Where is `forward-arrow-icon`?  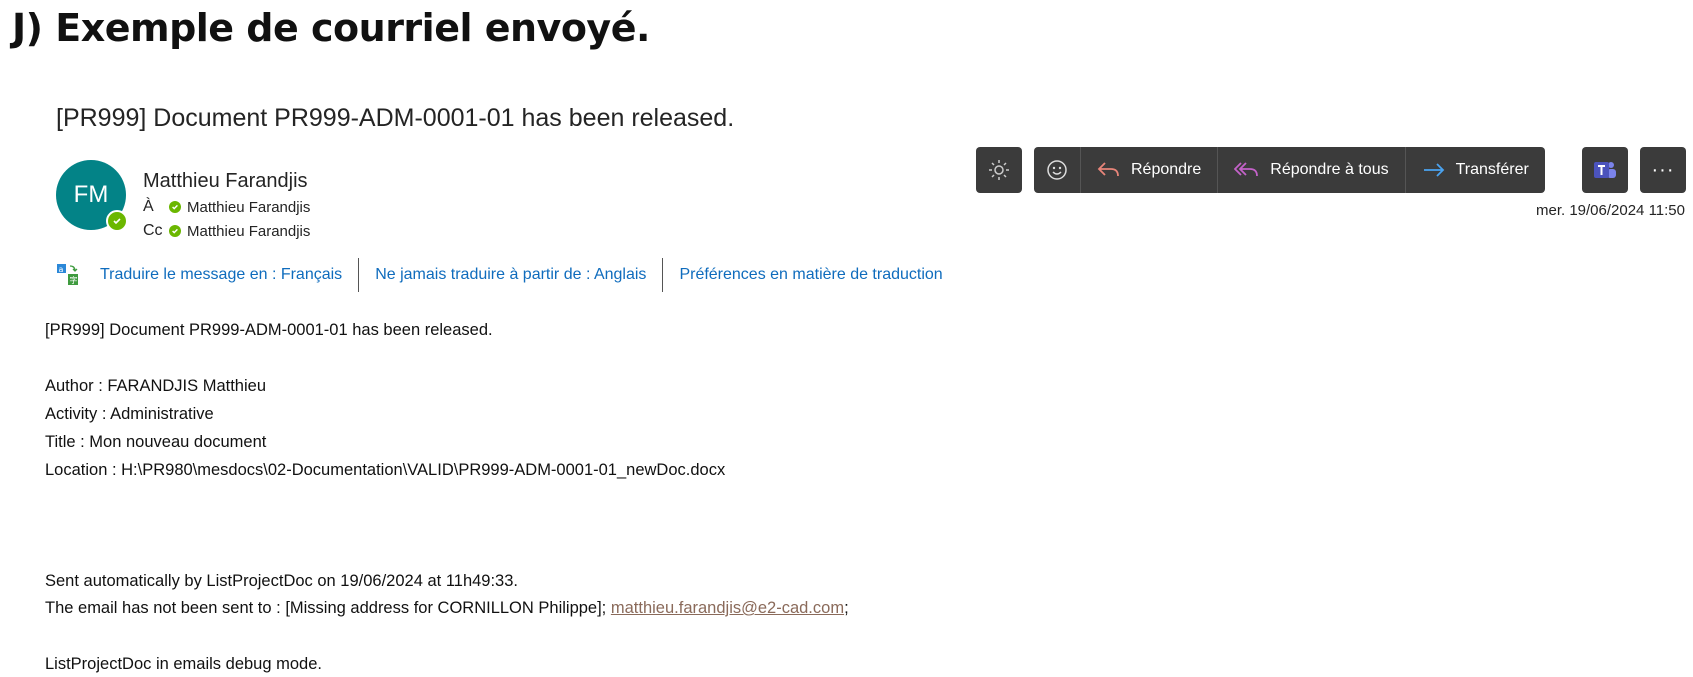 forward-arrow-icon is located at coordinates (1433, 170).